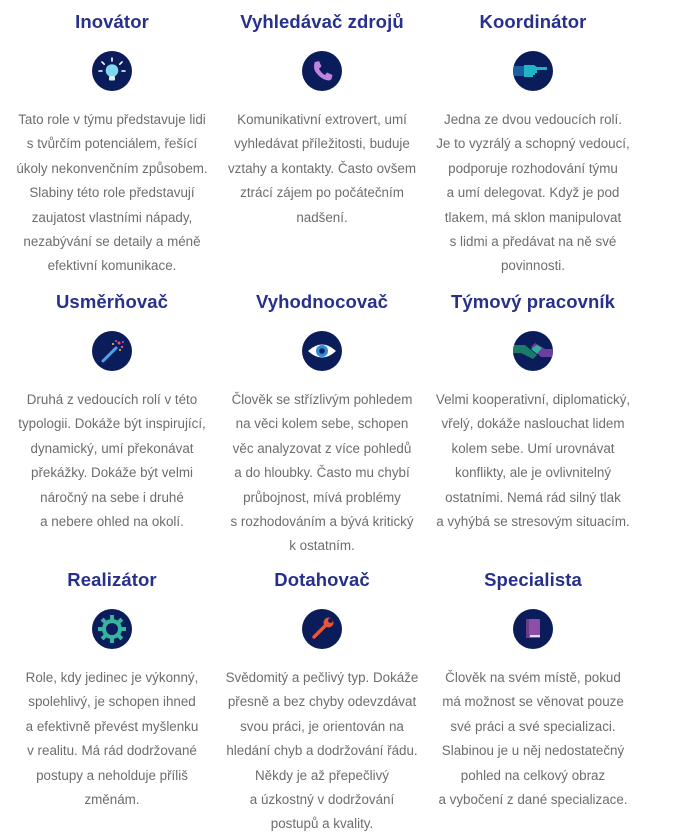 The image size is (673, 837). What do you see at coordinates (112, 21) in the screenshot?
I see `role-title: Inovátor` at bounding box center [112, 21].